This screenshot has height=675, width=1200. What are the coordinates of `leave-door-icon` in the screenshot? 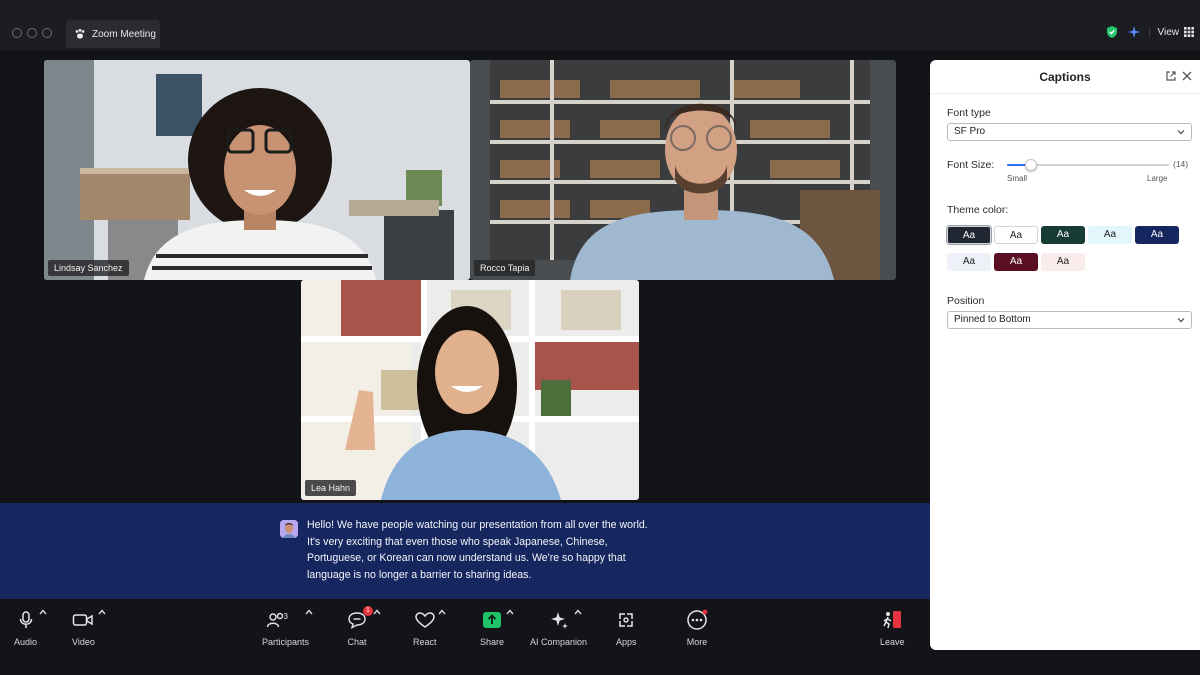 It's located at (892, 620).